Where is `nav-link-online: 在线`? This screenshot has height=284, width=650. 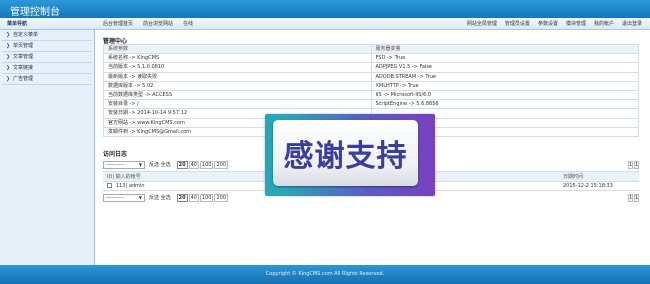 nav-link-online: 在线 is located at coordinates (188, 24).